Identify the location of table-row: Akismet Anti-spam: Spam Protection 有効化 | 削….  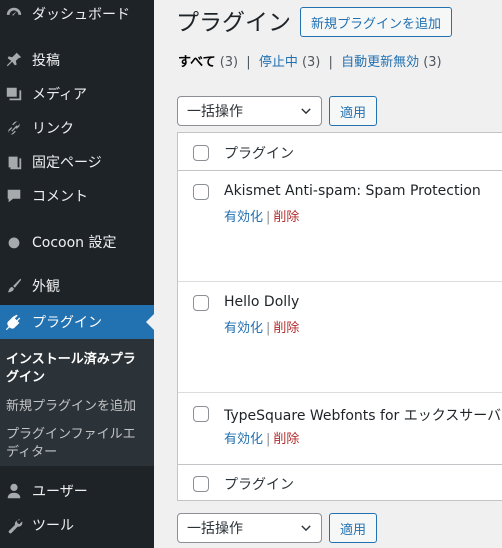
(340, 226).